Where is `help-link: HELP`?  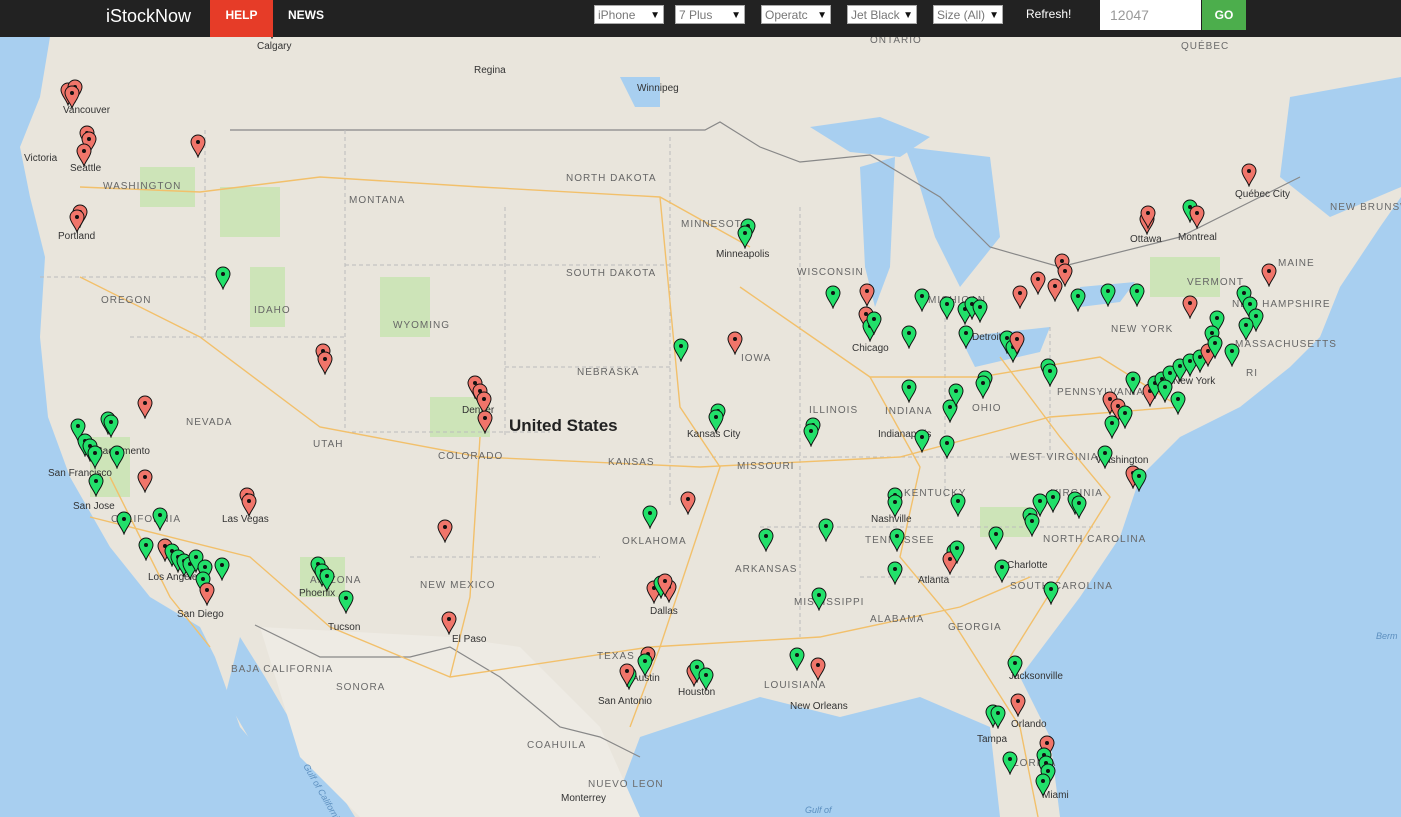
help-link: HELP is located at coordinates (241, 18).